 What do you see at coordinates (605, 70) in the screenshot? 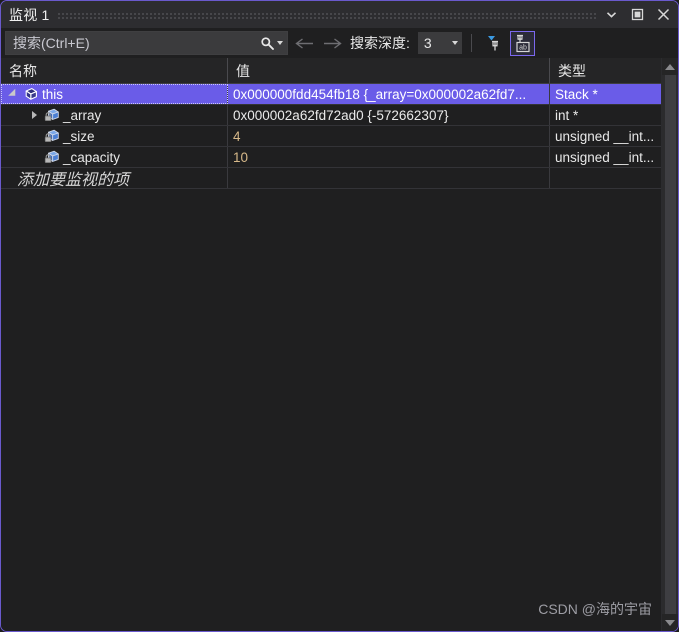
I see `column-header-type: 类型` at bounding box center [605, 70].